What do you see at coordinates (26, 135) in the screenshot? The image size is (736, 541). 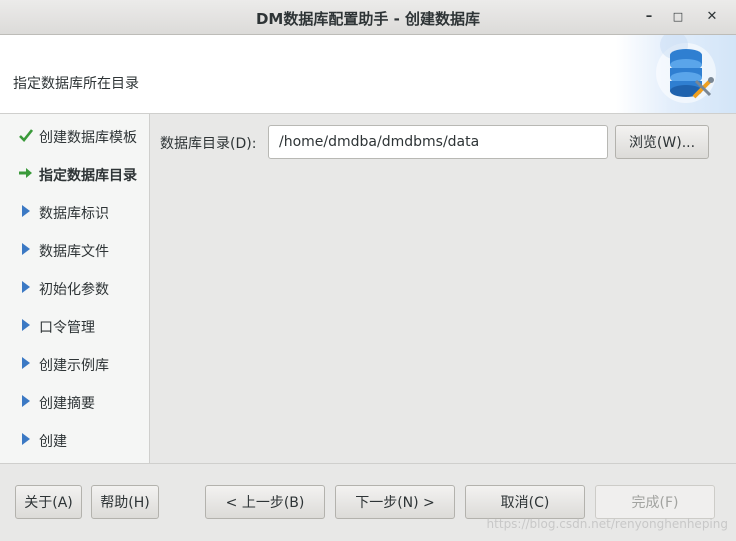 I see `check-icon` at bounding box center [26, 135].